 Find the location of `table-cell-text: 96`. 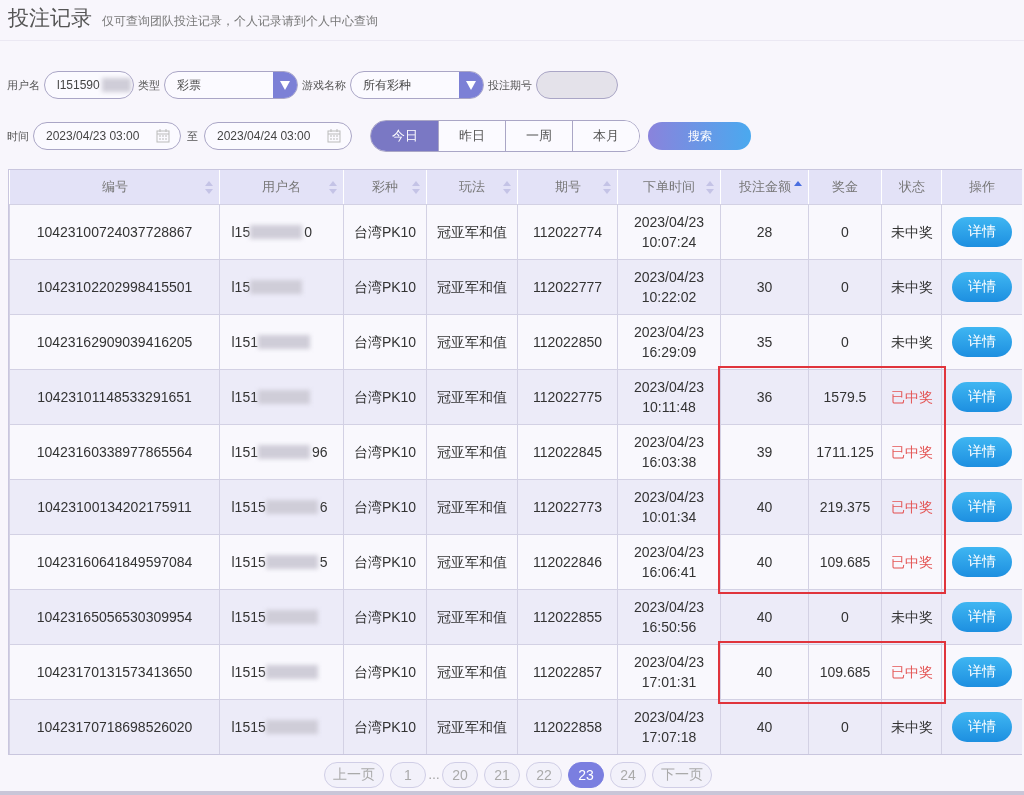

table-cell-text: 96 is located at coordinates (319, 452).